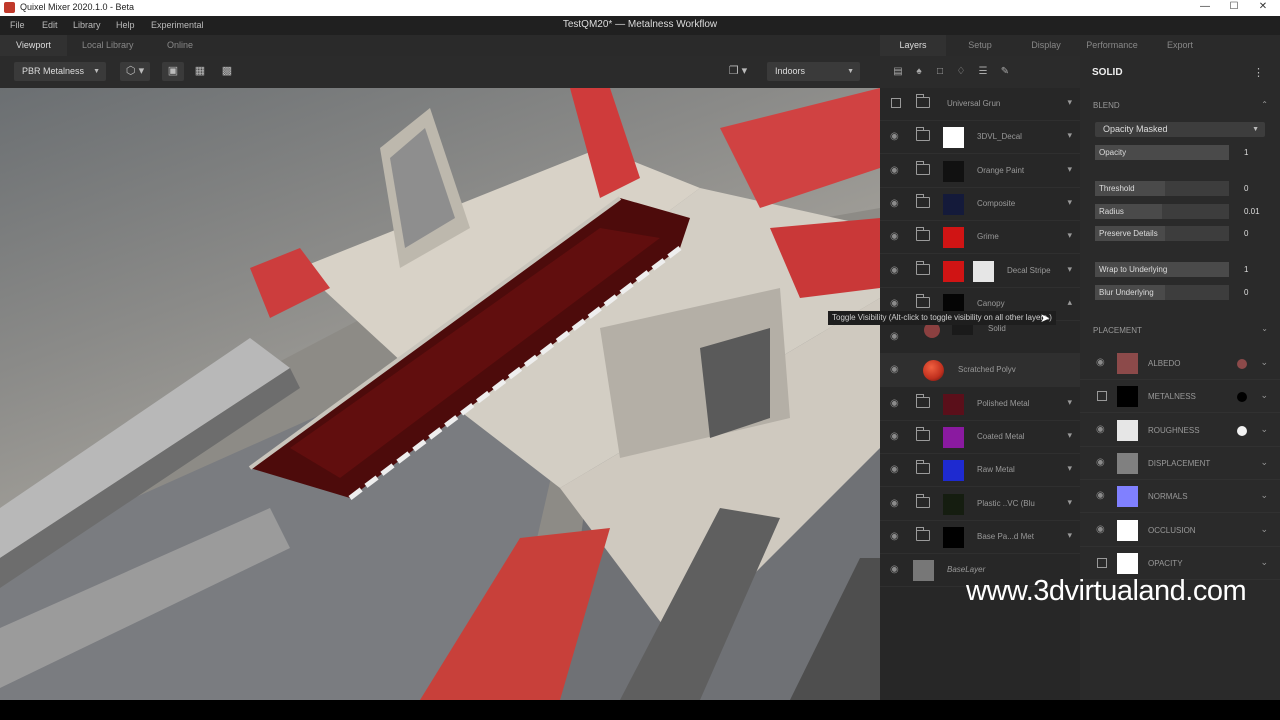 The image size is (1280, 720). Describe the element at coordinates (1005, 72) in the screenshot. I see `brush-icon: ✎` at that location.